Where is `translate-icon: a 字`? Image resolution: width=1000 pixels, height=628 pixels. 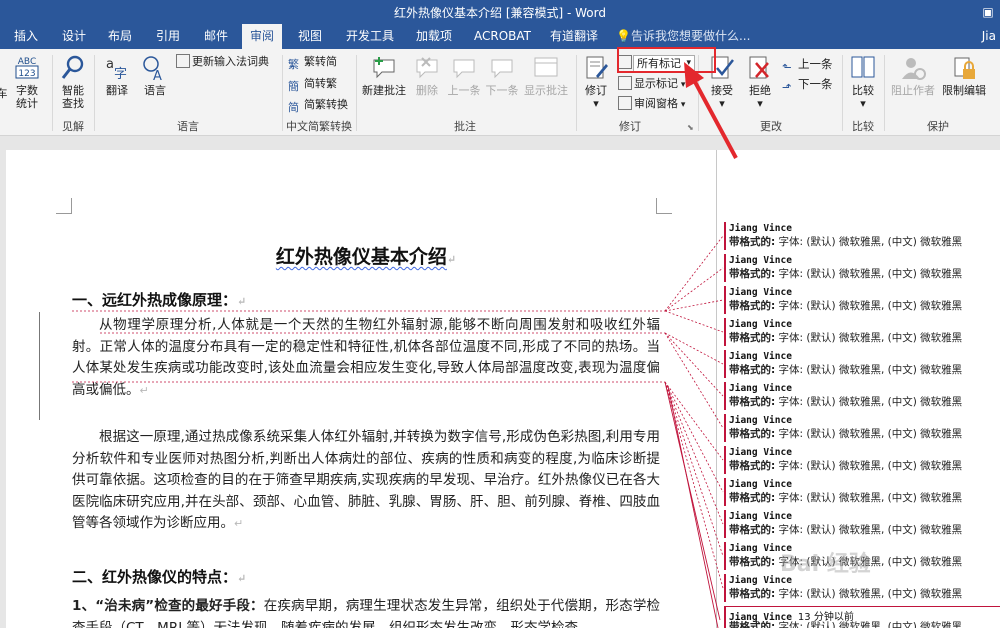
translate-icon: a 字 is located at coordinates (116, 69).